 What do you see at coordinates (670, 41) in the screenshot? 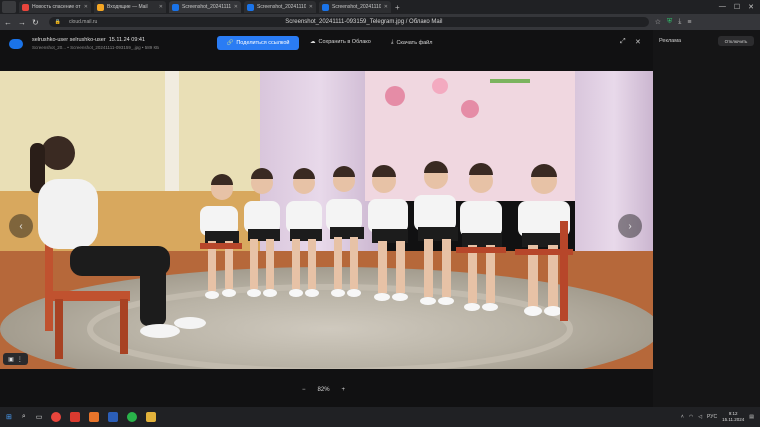
I see `ad-label: Реклама` at bounding box center [670, 41].